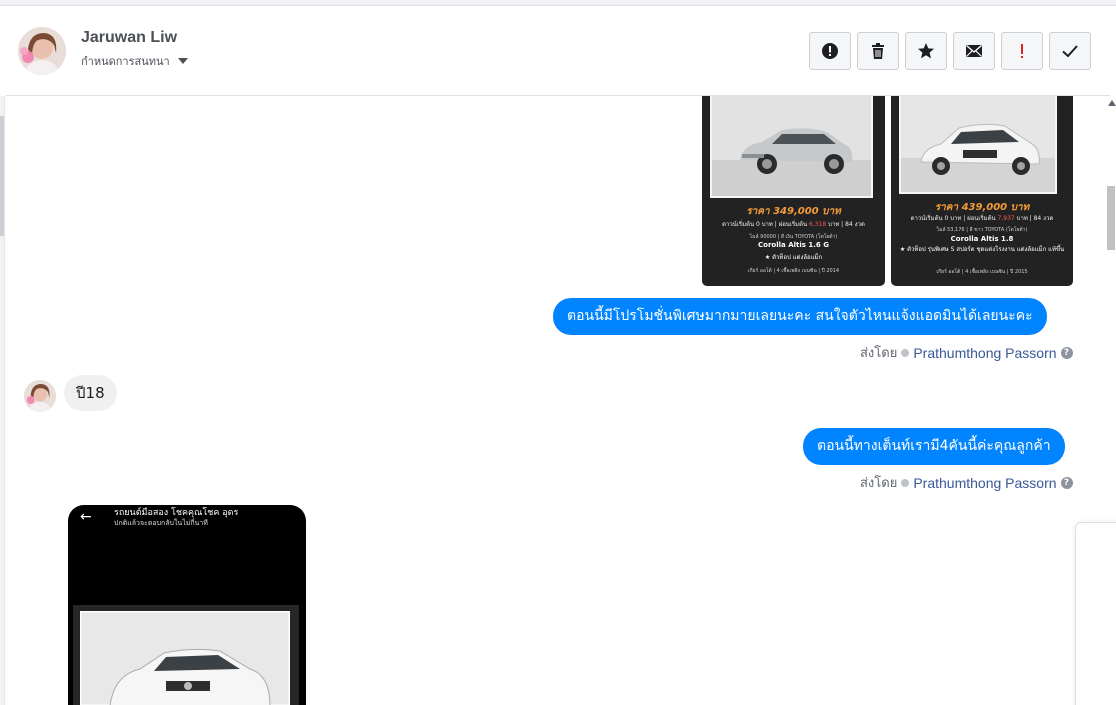 The image size is (1116, 705). I want to click on mark-unread-button, so click(974, 51).